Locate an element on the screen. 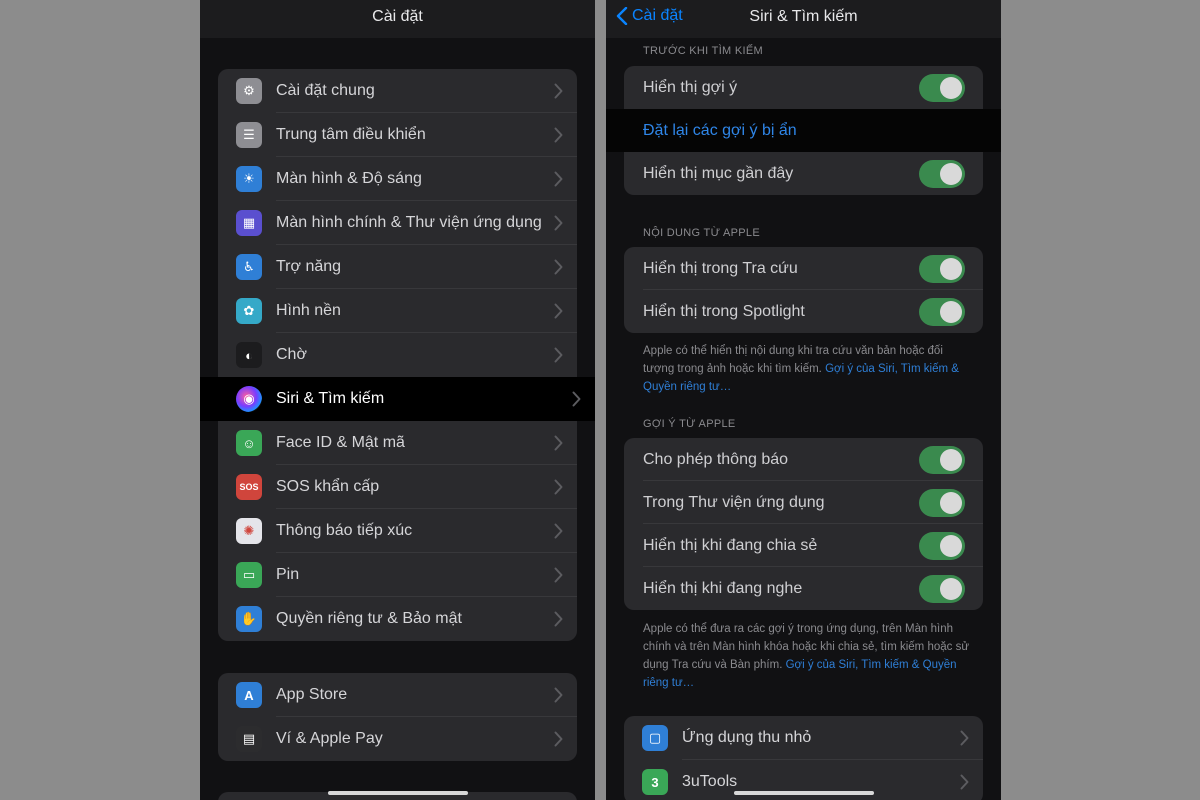 This screenshot has width=1200, height=800. toggle-row-hien-thi-goi-y: Hiển thị gợi ý is located at coordinates (803, 87).